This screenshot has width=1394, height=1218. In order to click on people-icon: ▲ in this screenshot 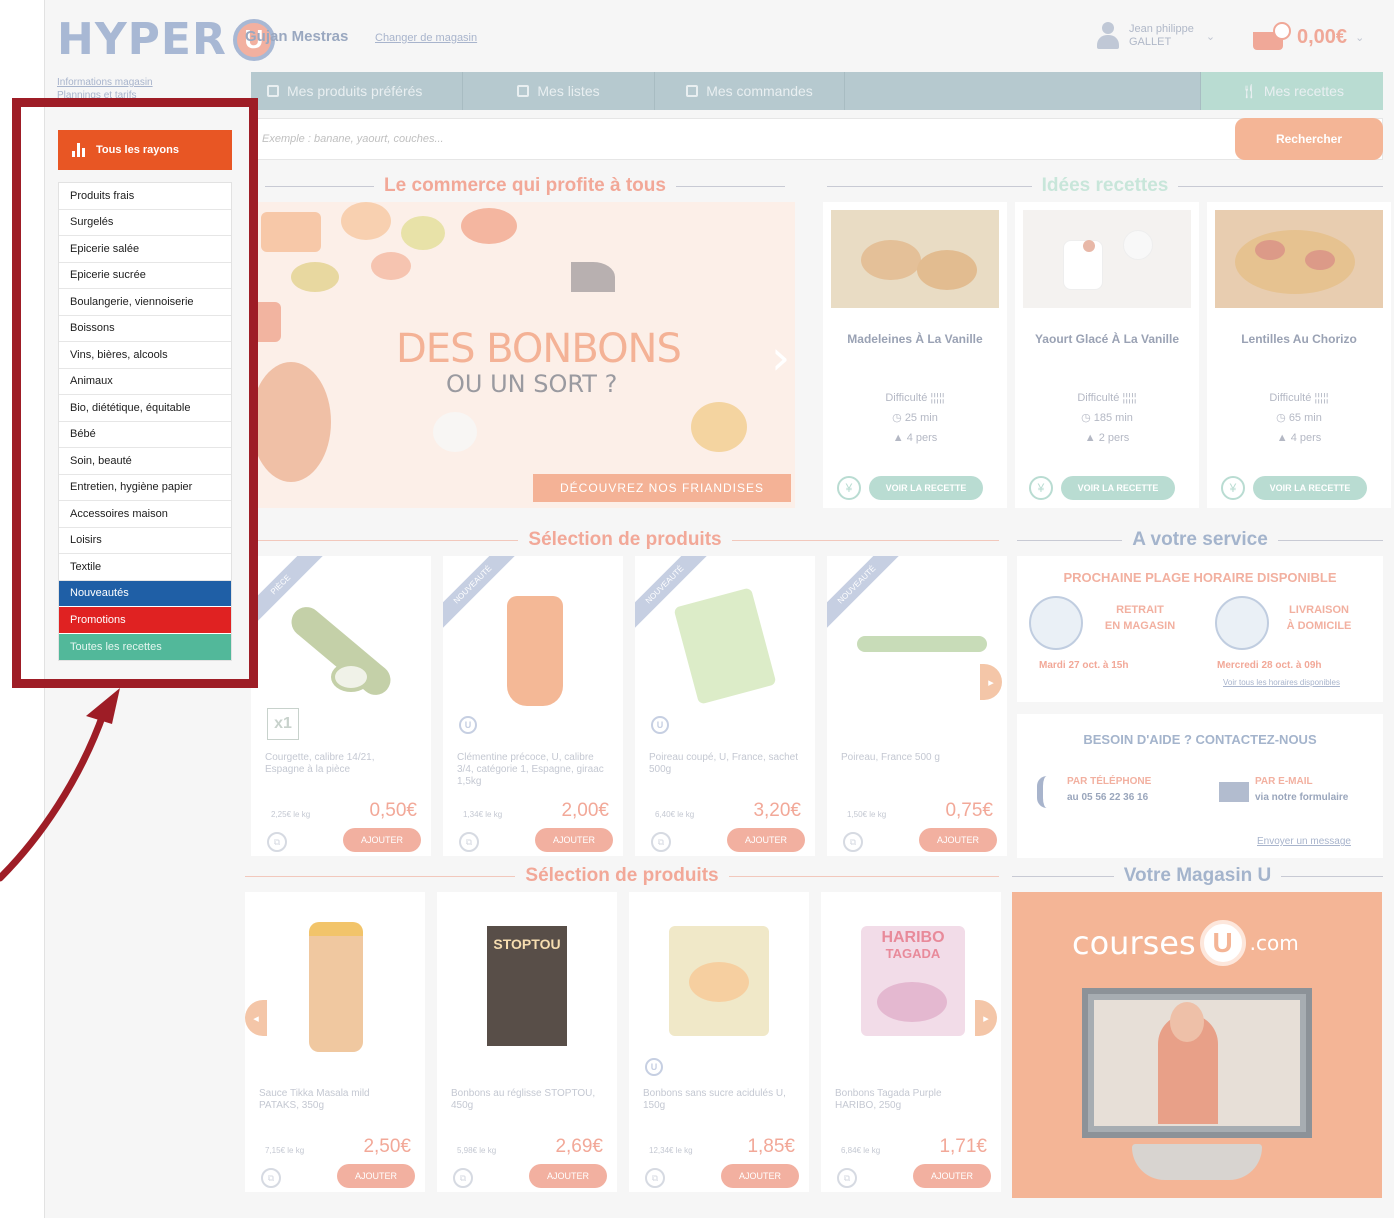, I will do `click(898, 438)`.